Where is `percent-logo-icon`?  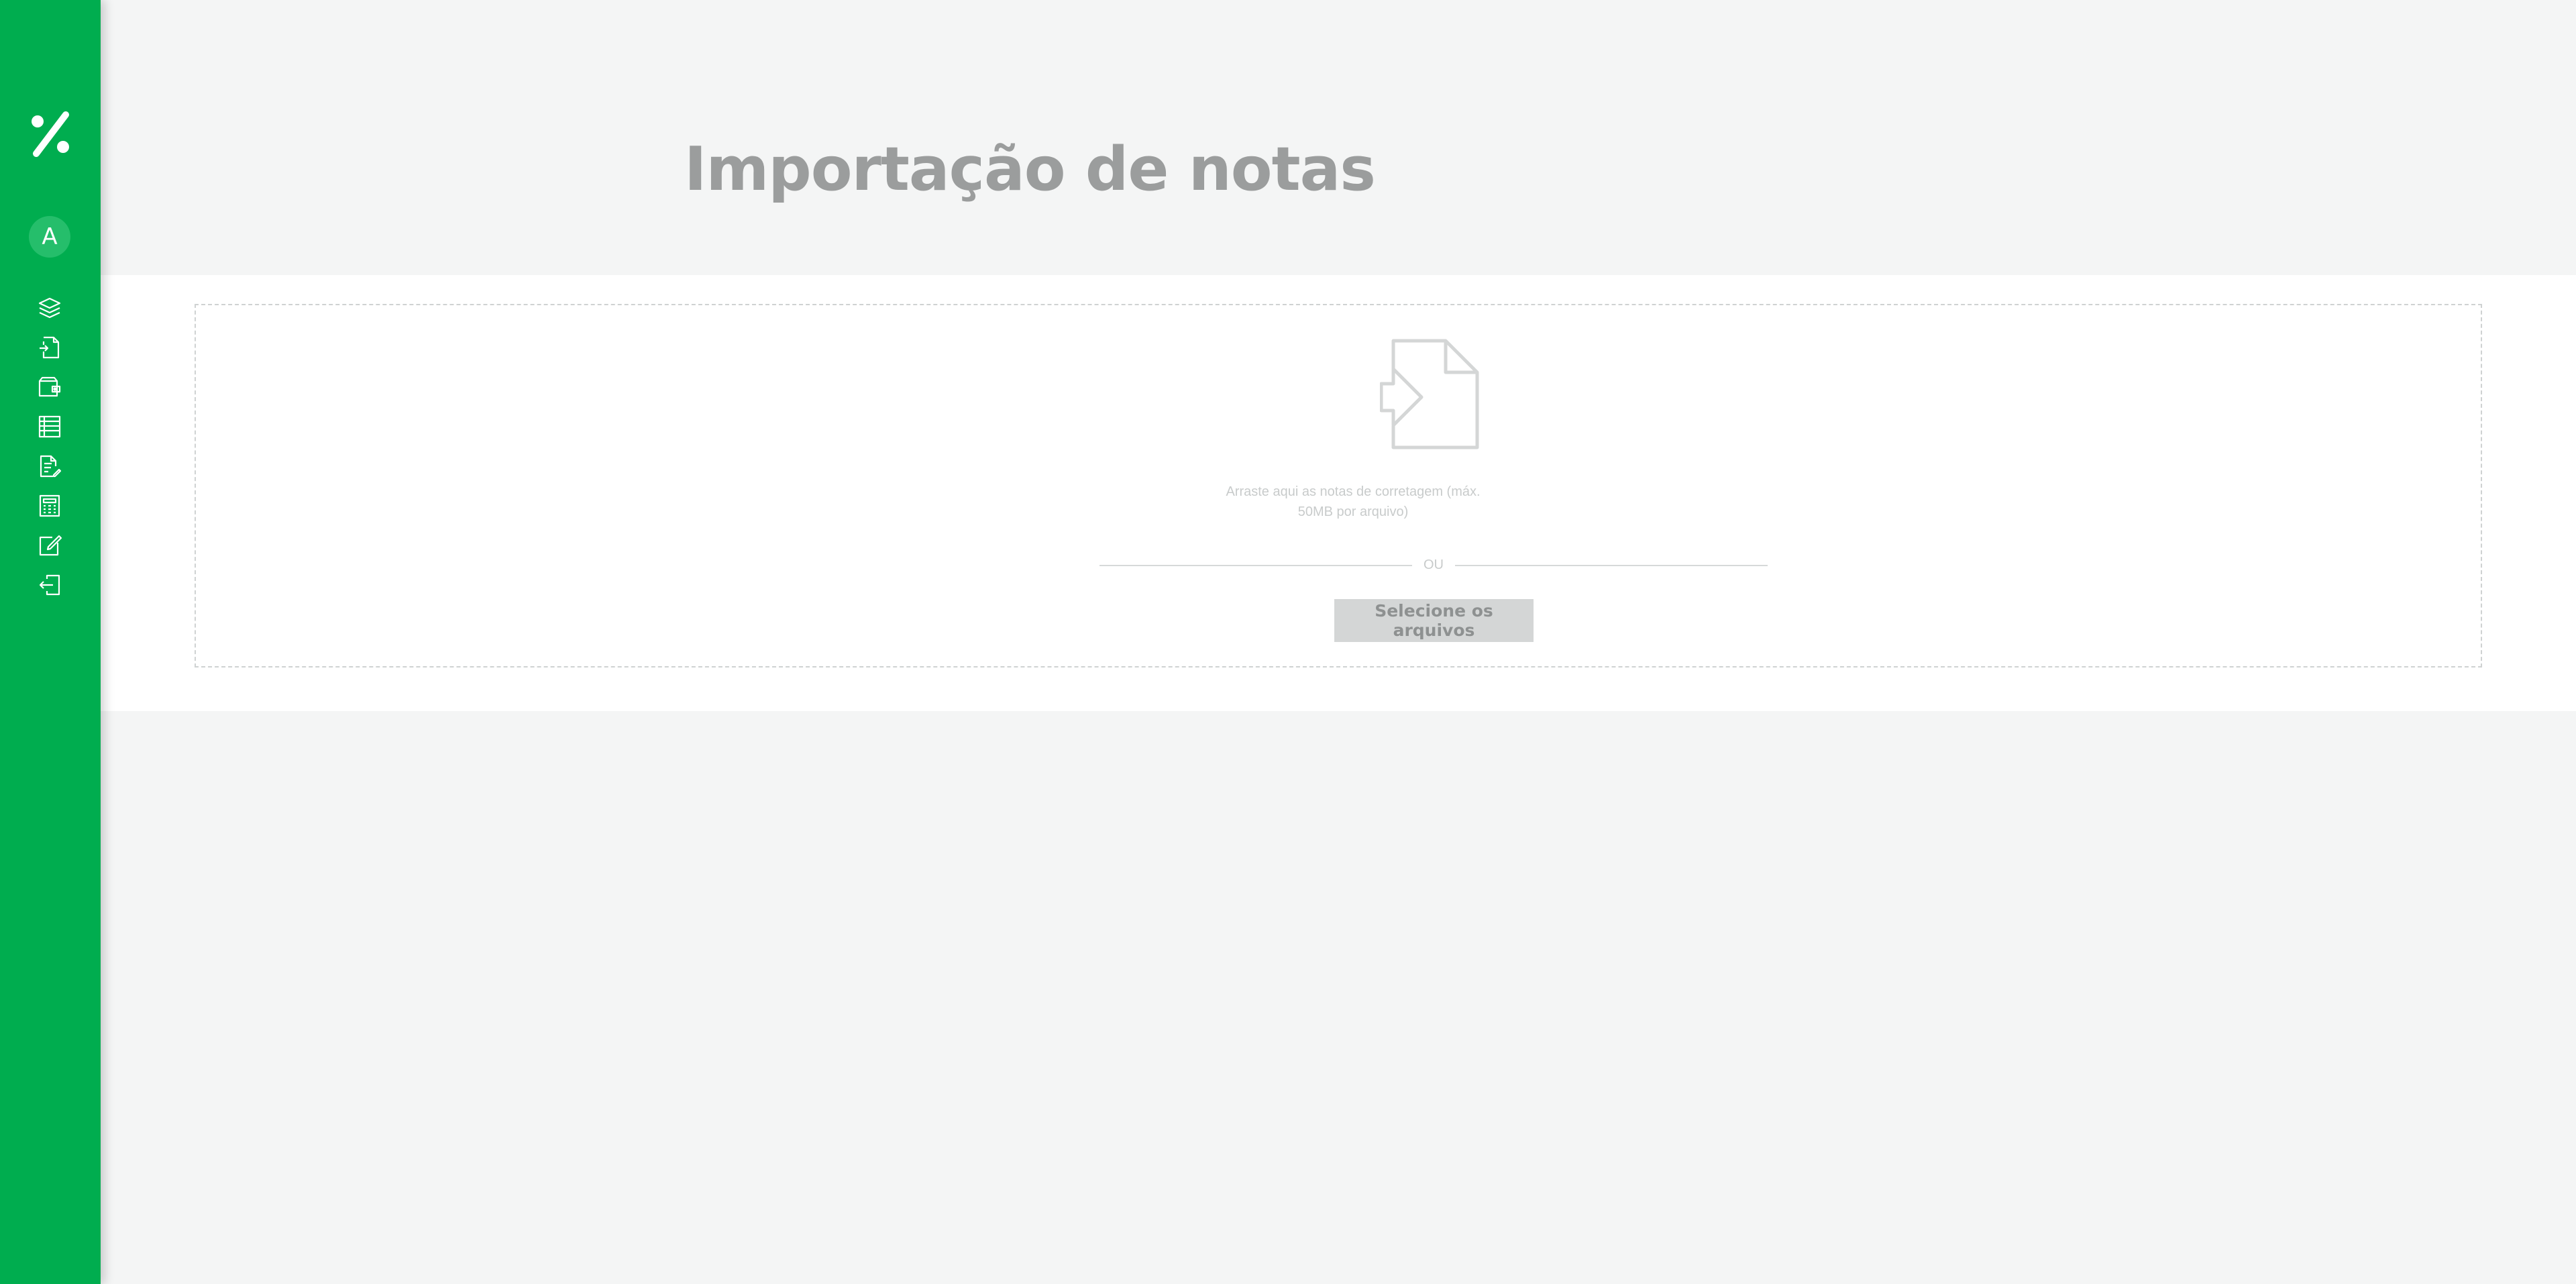 percent-logo-icon is located at coordinates (50, 134).